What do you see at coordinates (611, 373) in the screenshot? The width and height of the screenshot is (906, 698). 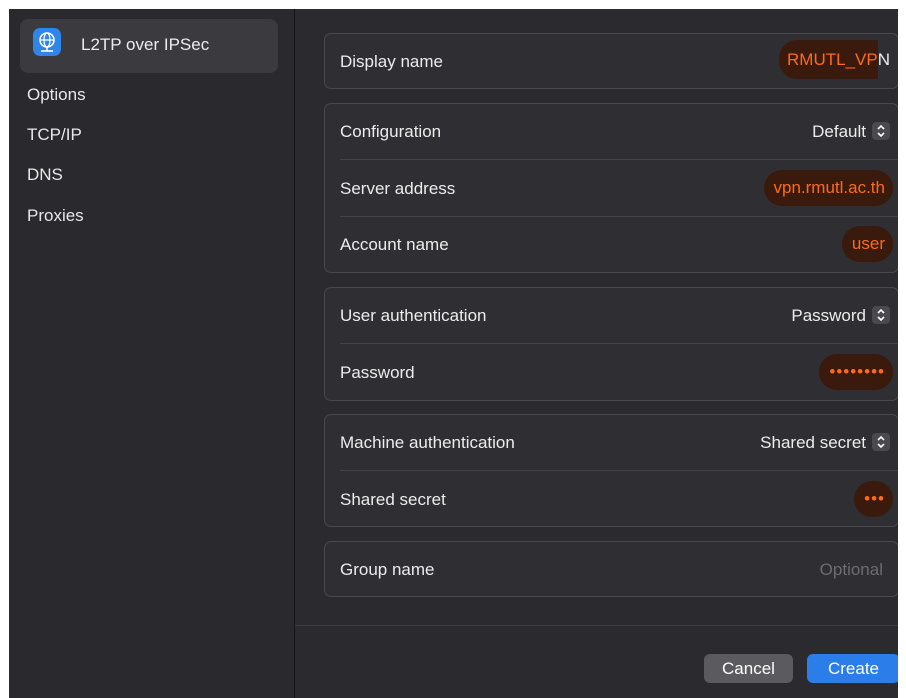 I see `password-row: Password ••••••••` at bounding box center [611, 373].